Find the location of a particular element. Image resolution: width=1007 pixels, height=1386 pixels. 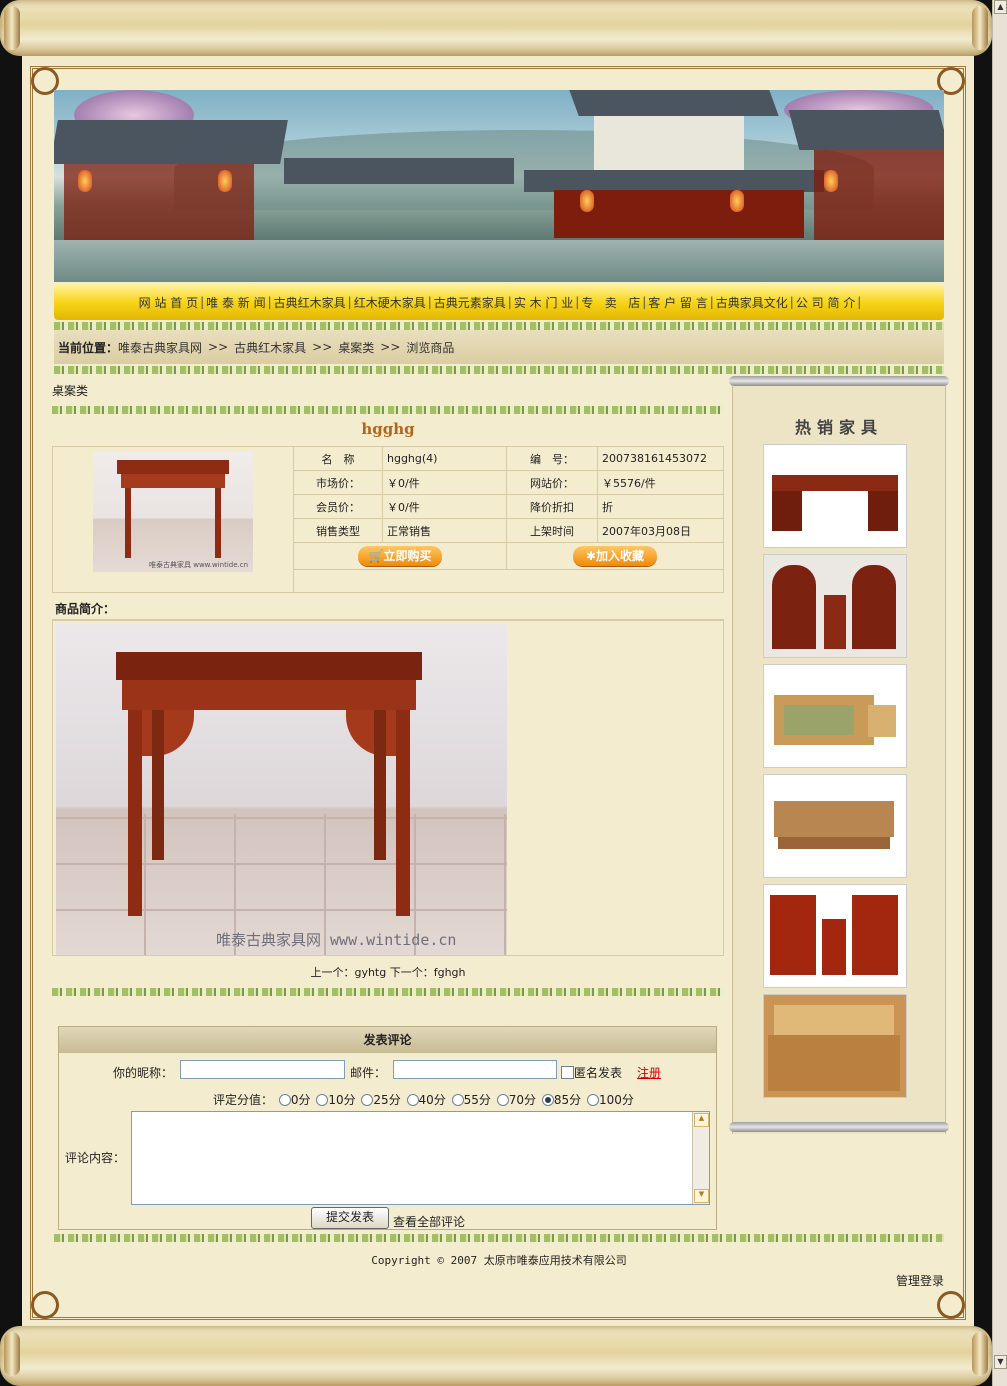

content-textarea: ▲ ▼ is located at coordinates (420, 1158).